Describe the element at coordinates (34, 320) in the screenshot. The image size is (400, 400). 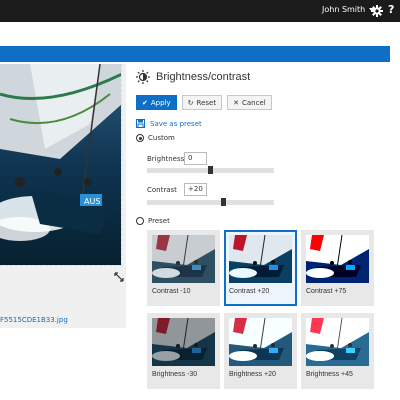
I see `image-filename-link: F5515CDE1B33.jpg` at that location.